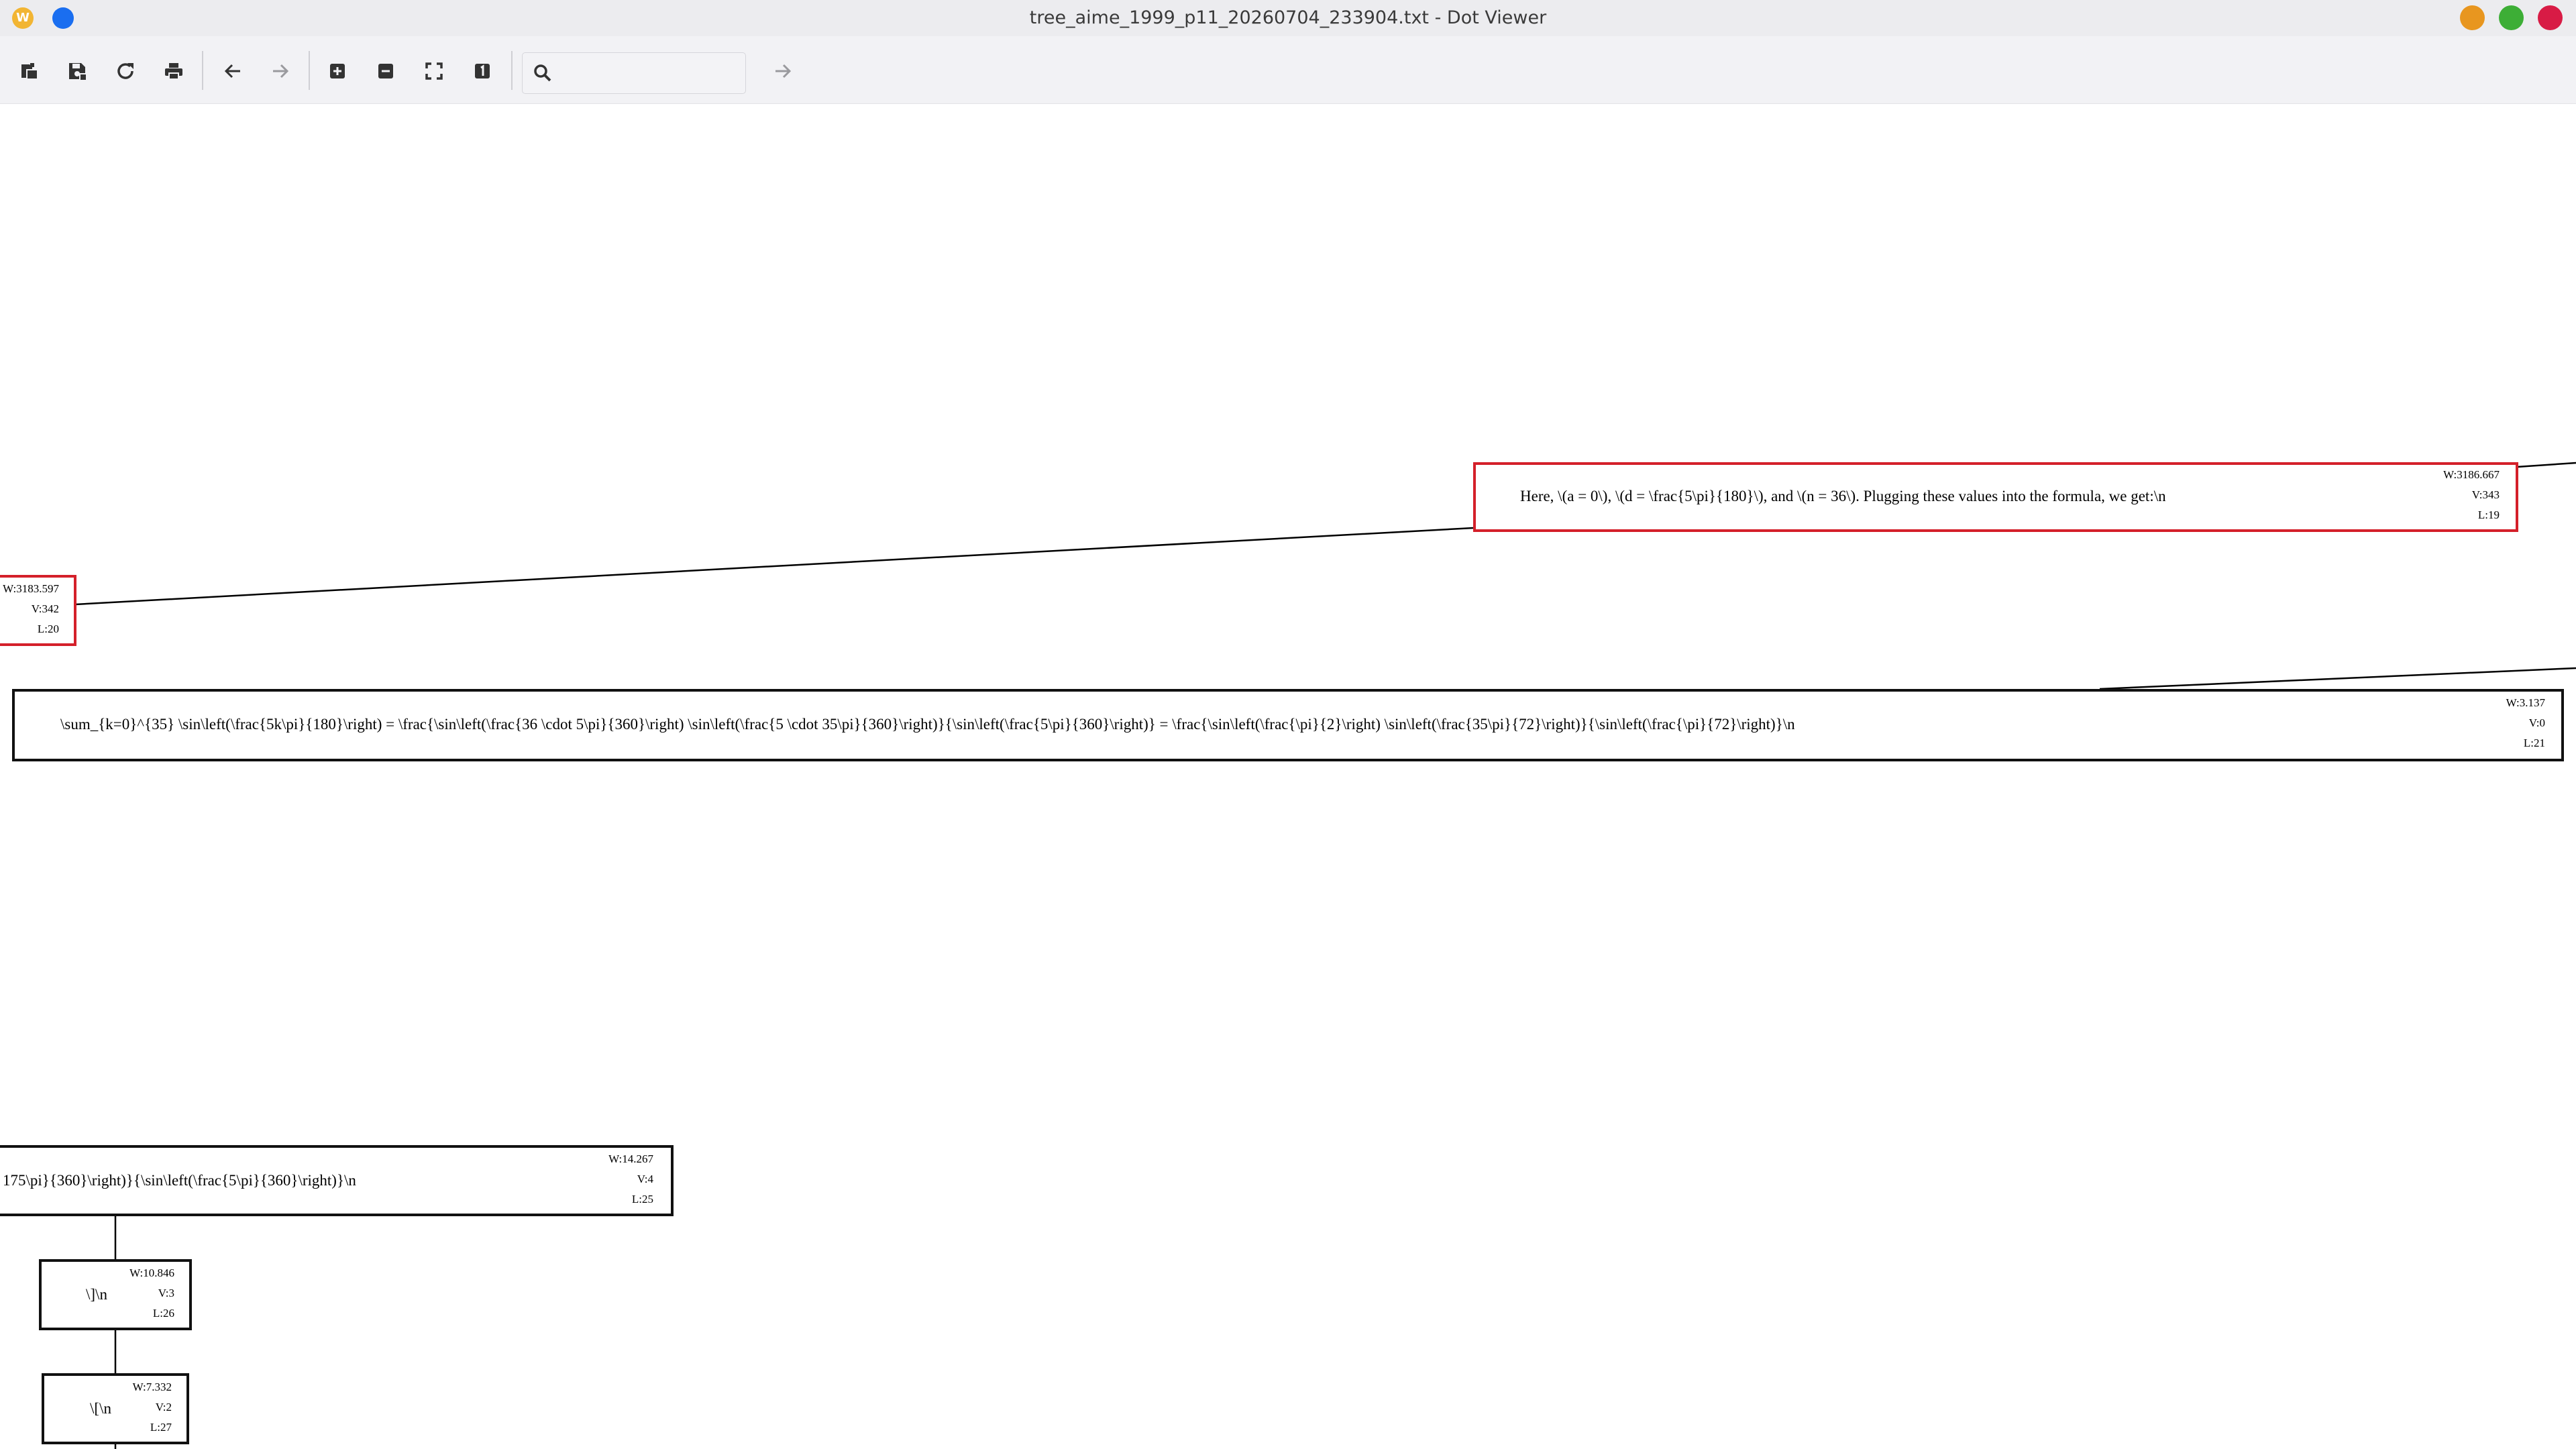 The height and width of the screenshot is (1449, 2576). Describe the element at coordinates (31, 588) in the screenshot. I see `node-weight: W:3183.597` at that location.